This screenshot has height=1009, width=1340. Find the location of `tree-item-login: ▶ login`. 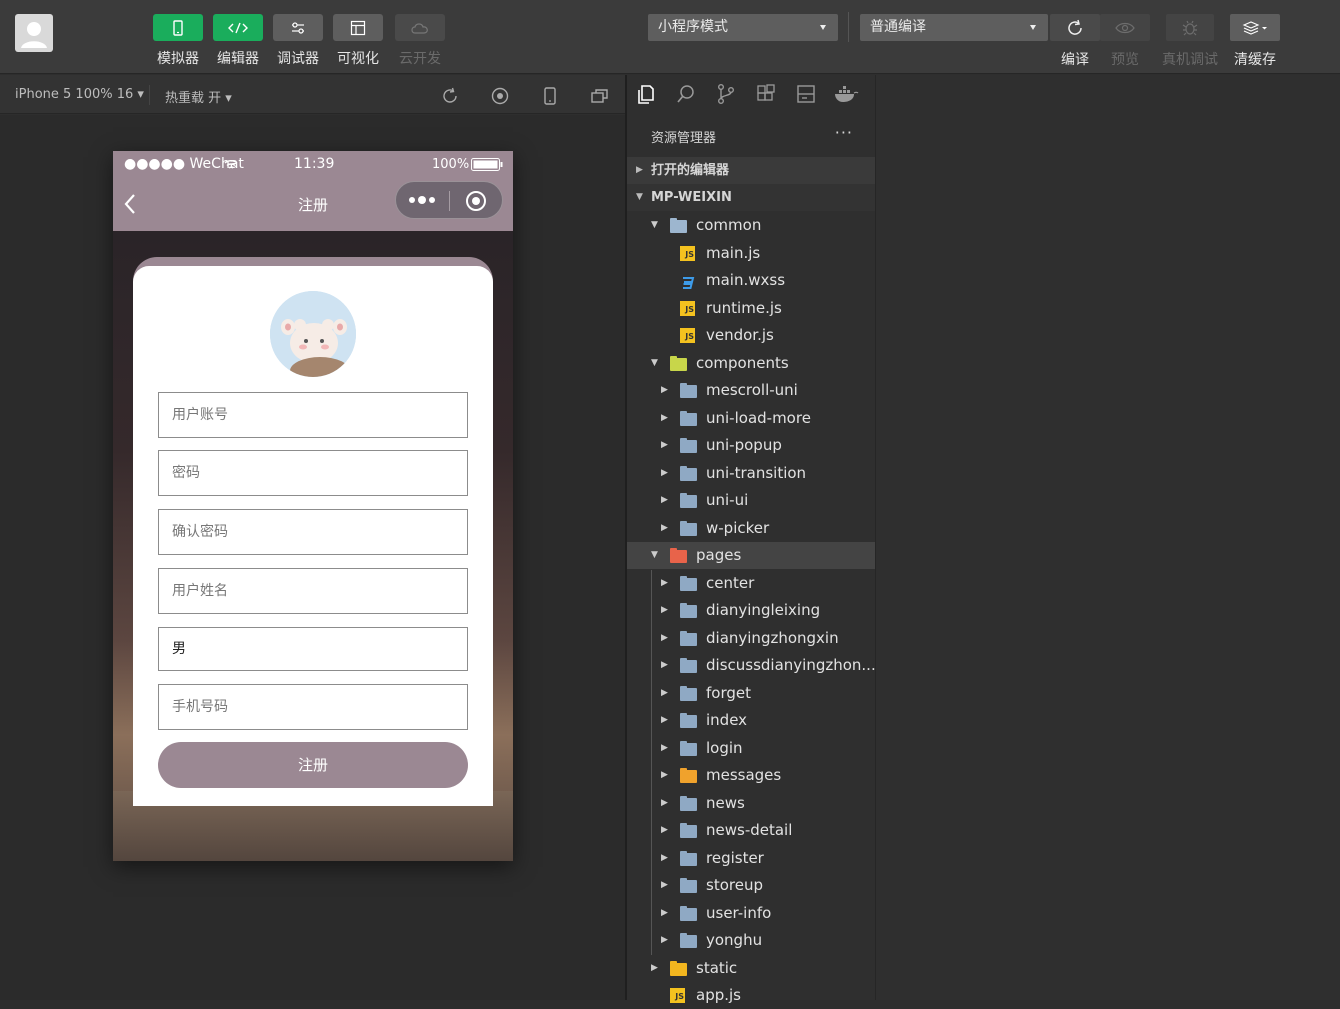

tree-item-login: ▶ login is located at coordinates (751, 748).